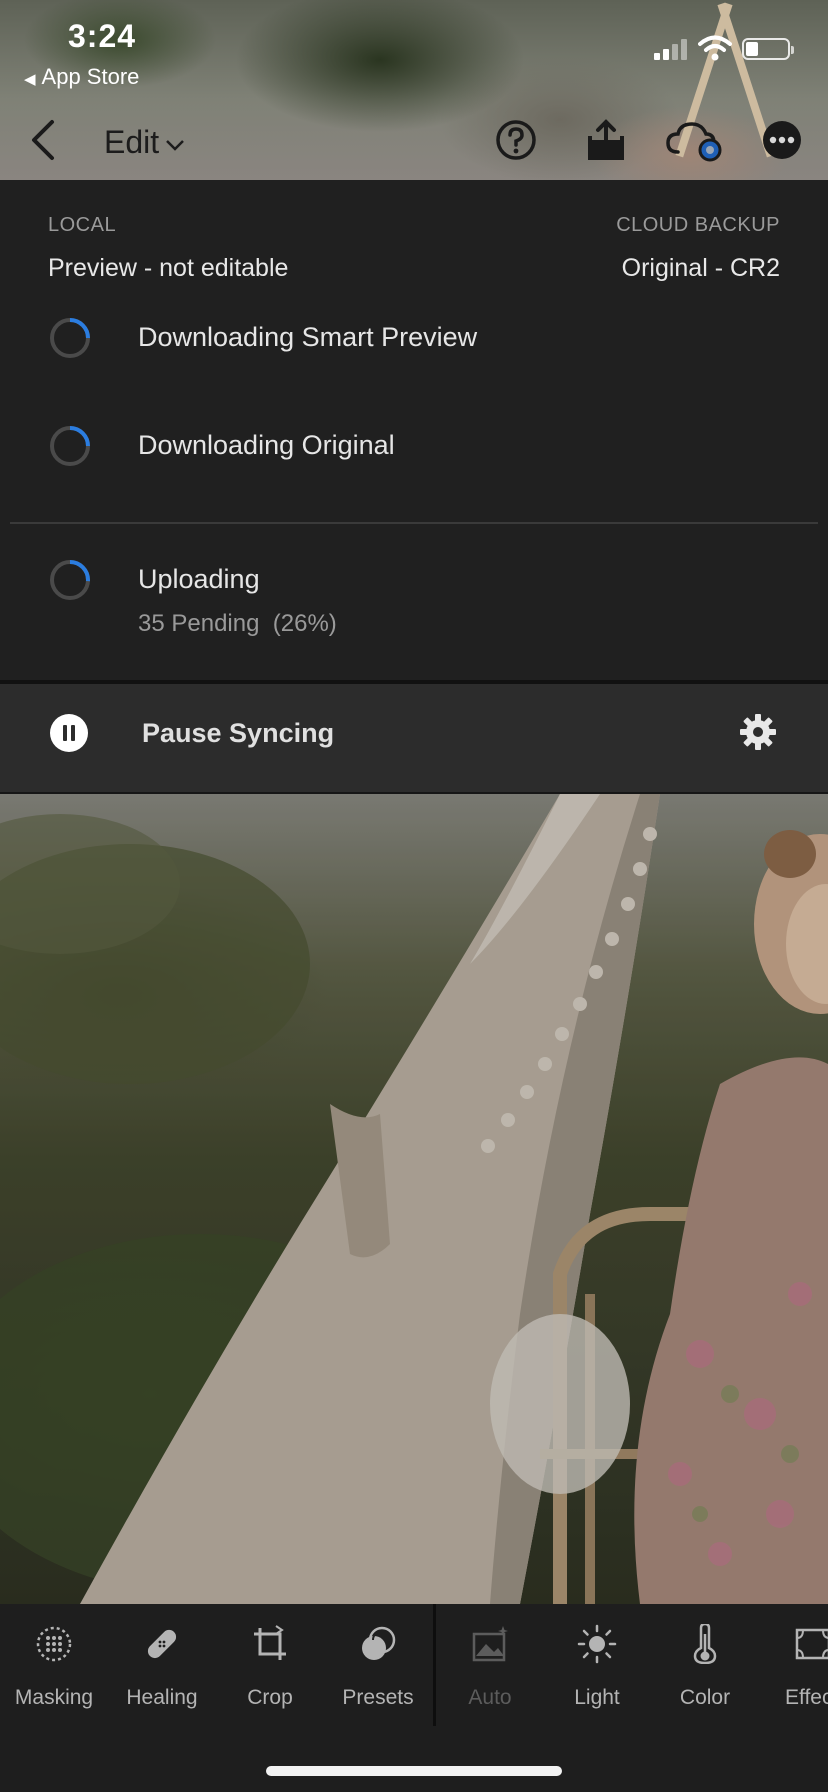  Describe the element at coordinates (102, 36) in the screenshot. I see `status-time: 3:24` at that location.